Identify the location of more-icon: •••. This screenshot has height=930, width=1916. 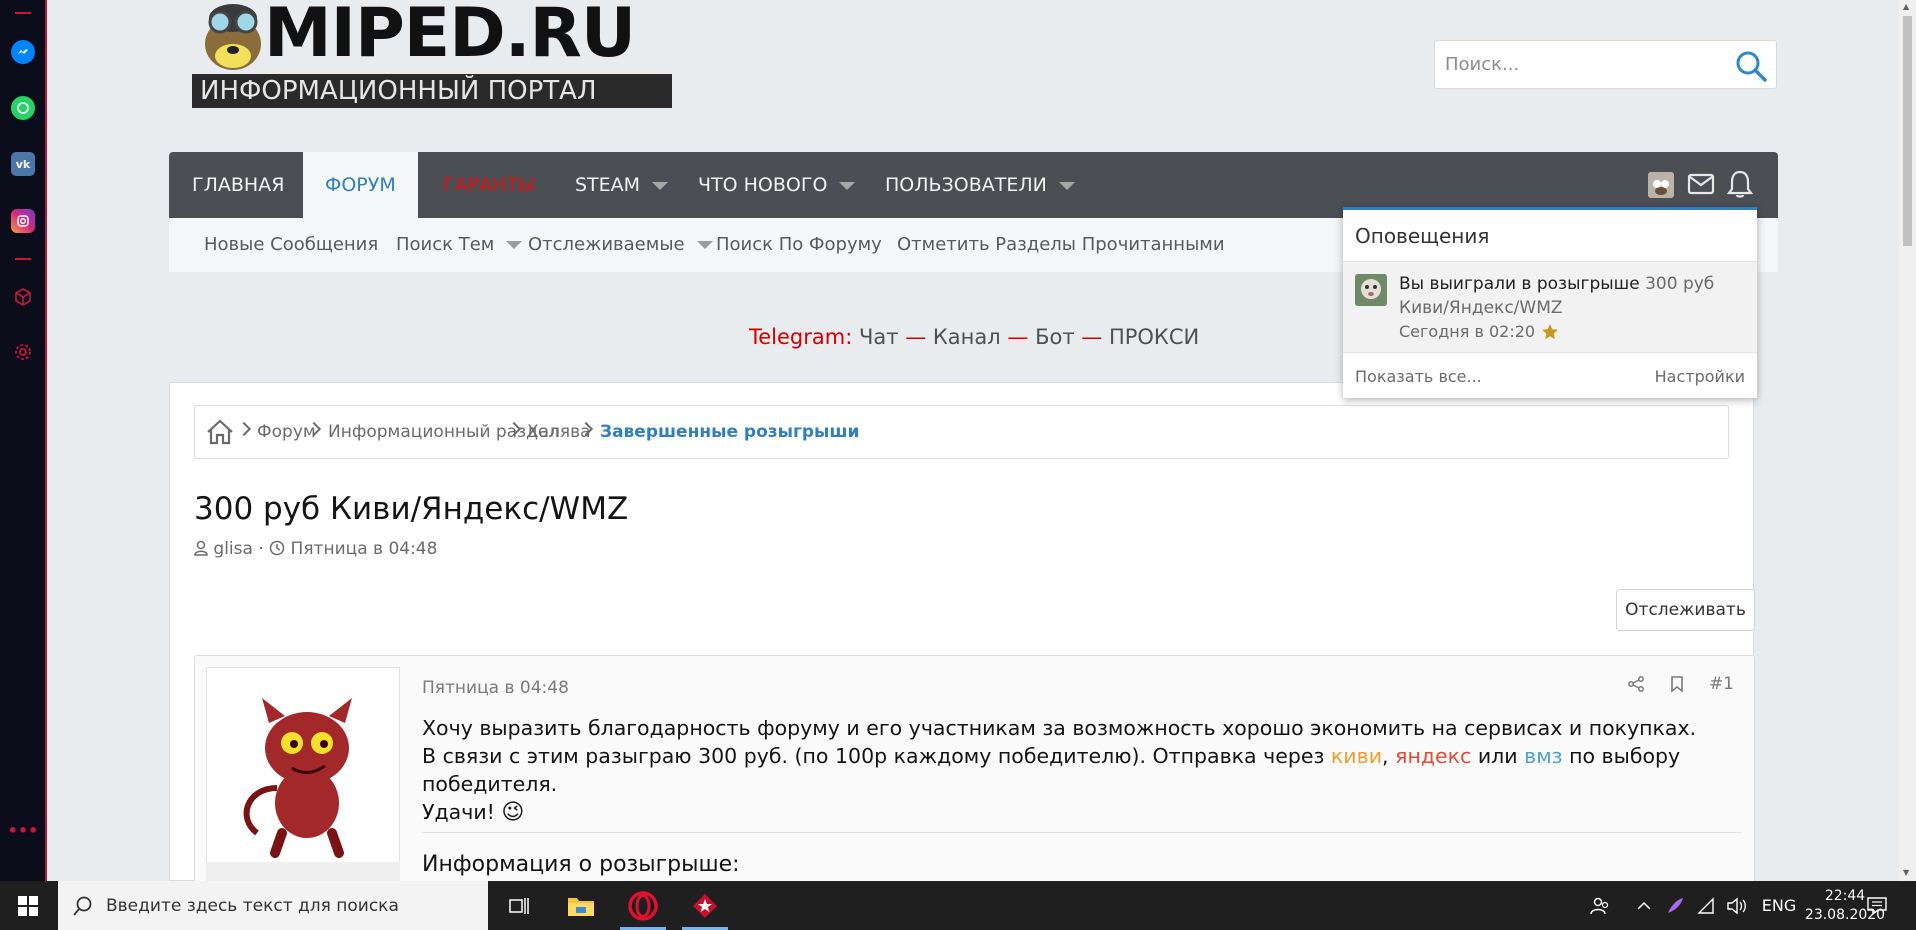
(23, 830).